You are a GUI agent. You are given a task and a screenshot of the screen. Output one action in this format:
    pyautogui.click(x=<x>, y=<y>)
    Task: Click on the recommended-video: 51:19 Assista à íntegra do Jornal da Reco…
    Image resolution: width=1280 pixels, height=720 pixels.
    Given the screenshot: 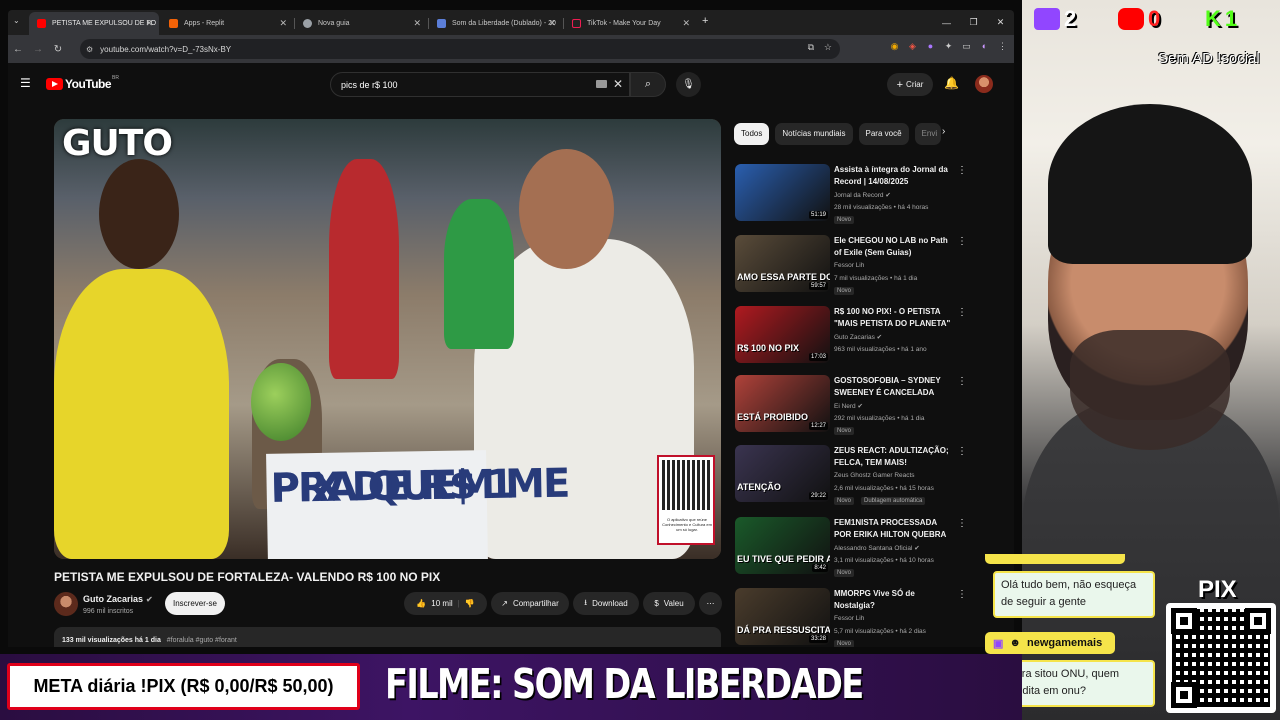 What is the action you would take?
    pyautogui.click(x=851, y=196)
    